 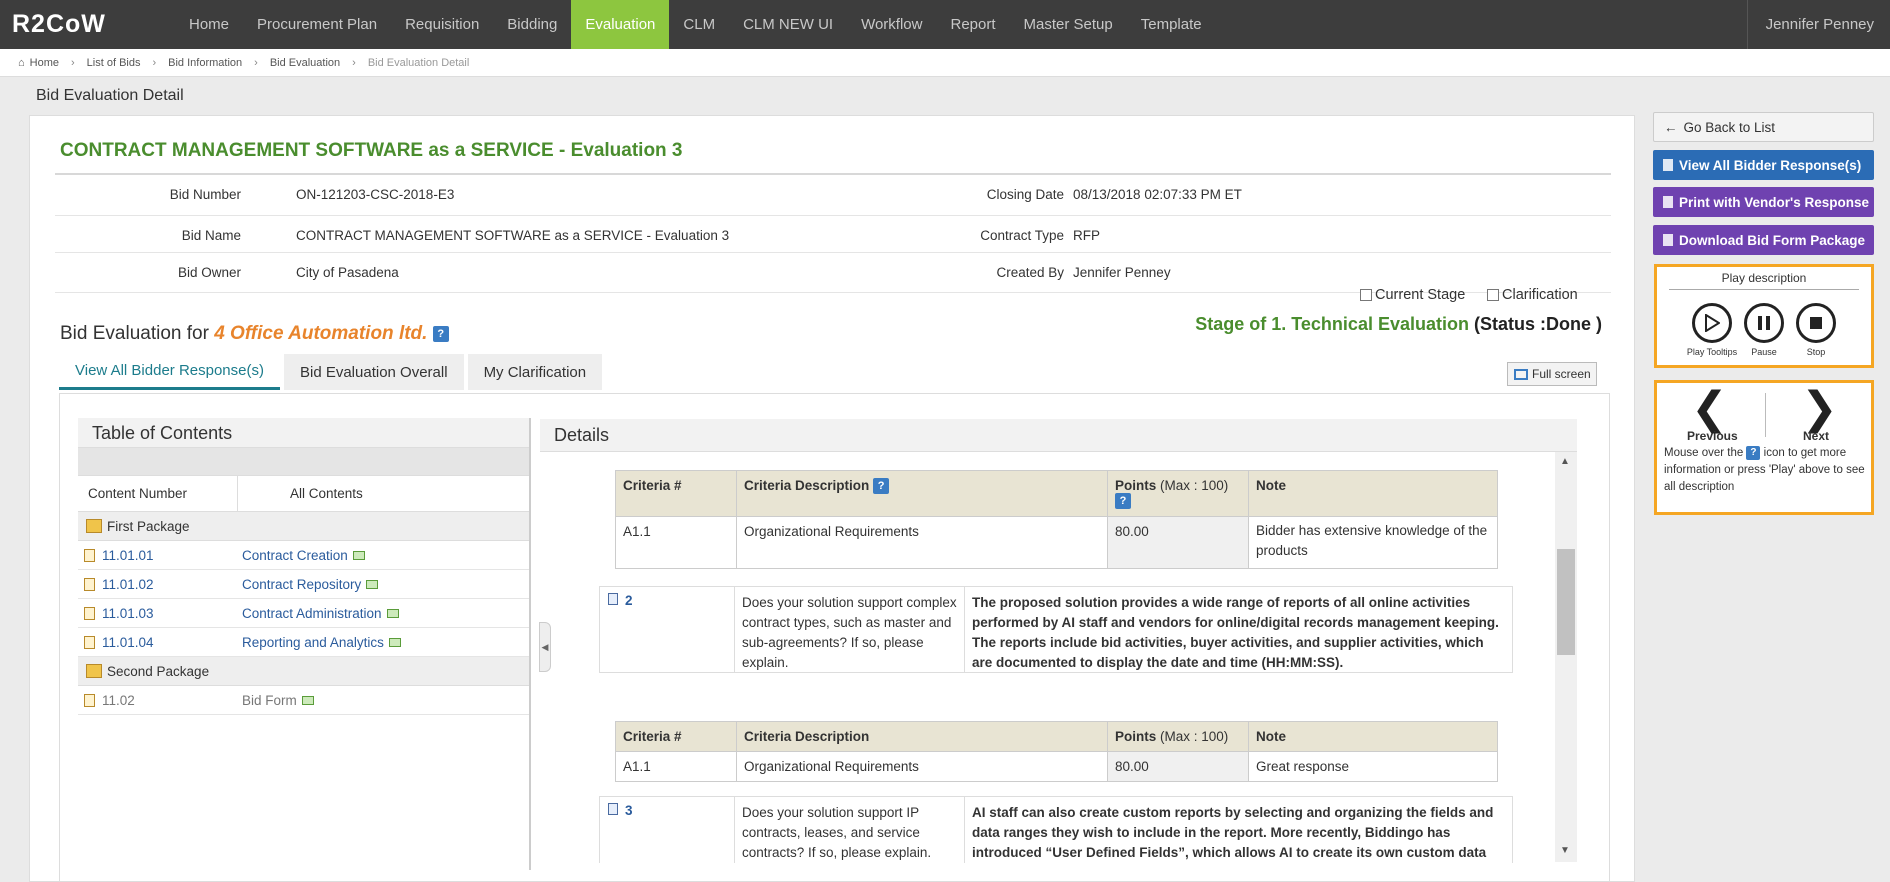 What do you see at coordinates (269, 700) in the screenshot?
I see `toc-item-name: Bid Form` at bounding box center [269, 700].